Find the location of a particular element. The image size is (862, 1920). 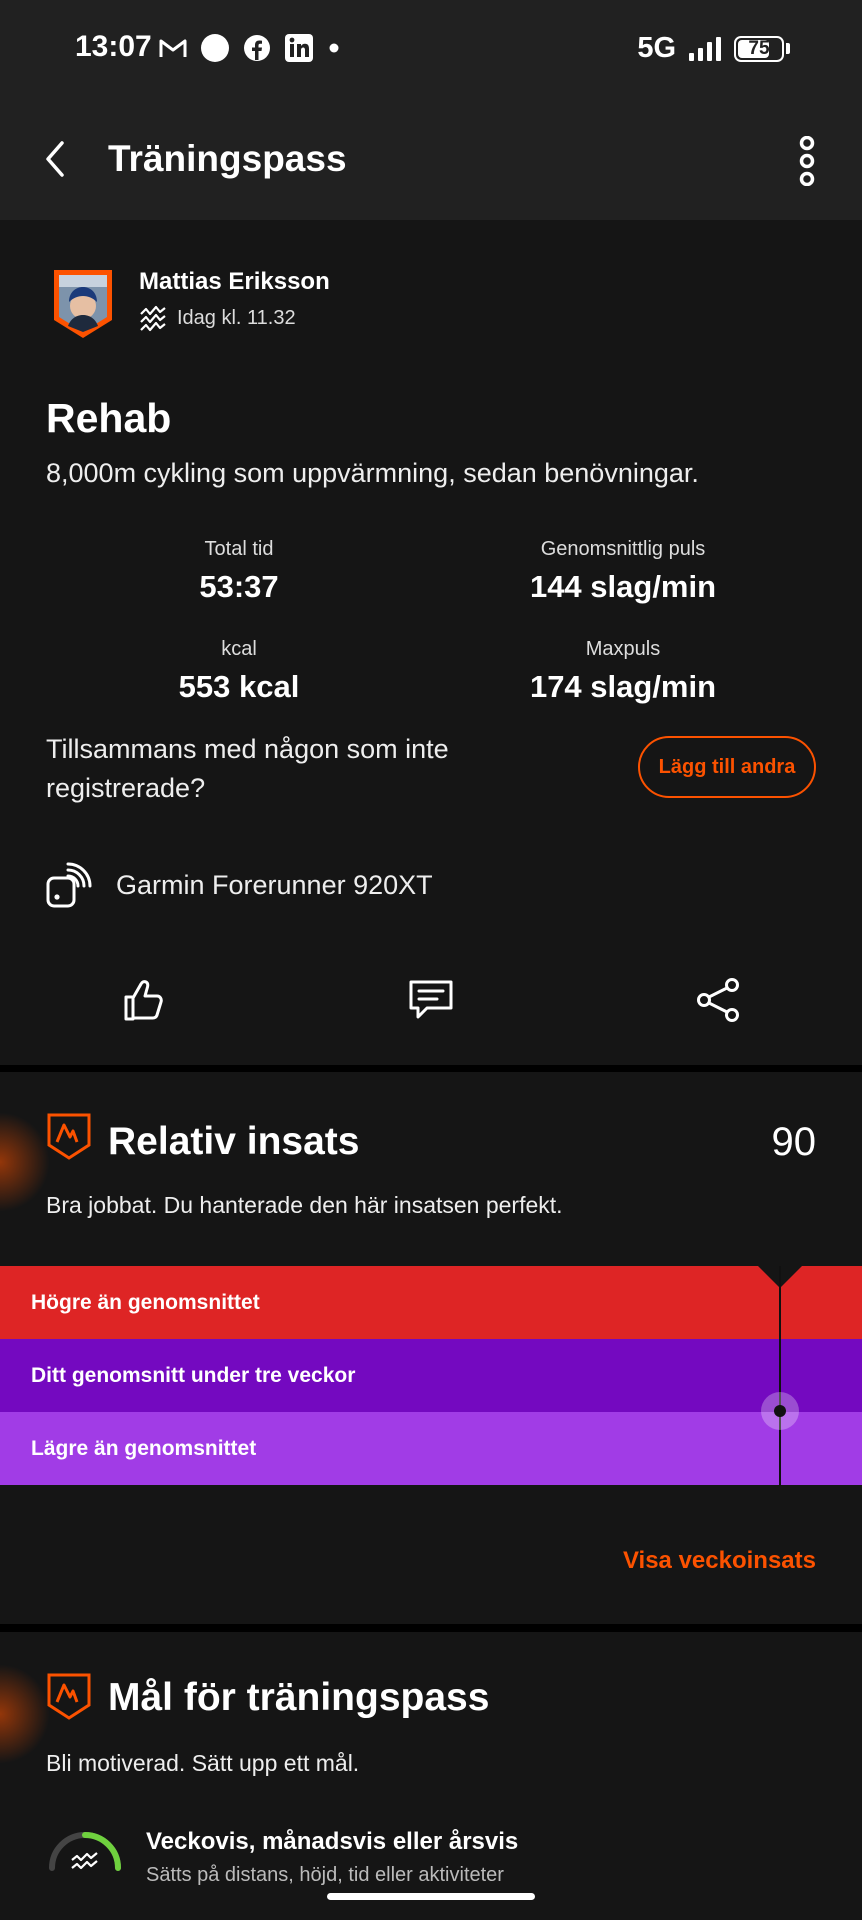

comment-button is located at coordinates (431, 1000).